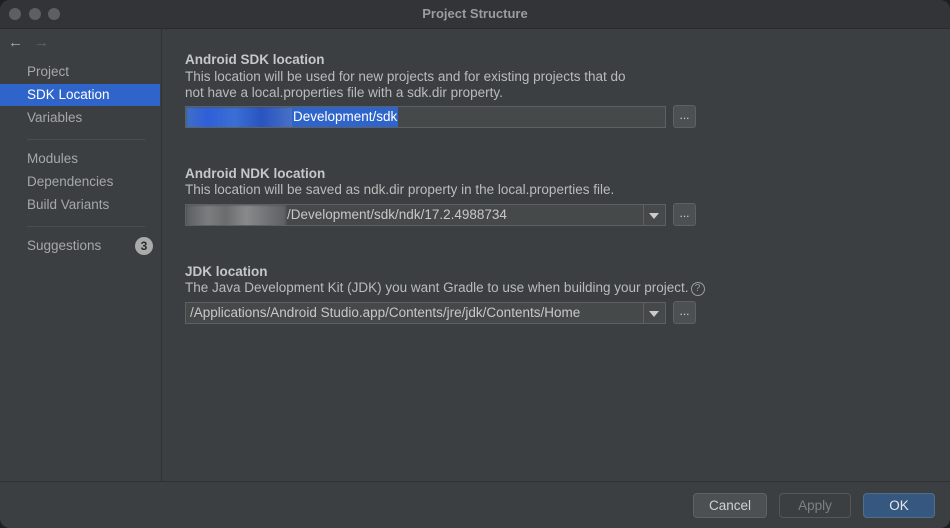  Describe the element at coordinates (345, 117) in the screenshot. I see `sdk-path-value: Development/sdk` at that location.